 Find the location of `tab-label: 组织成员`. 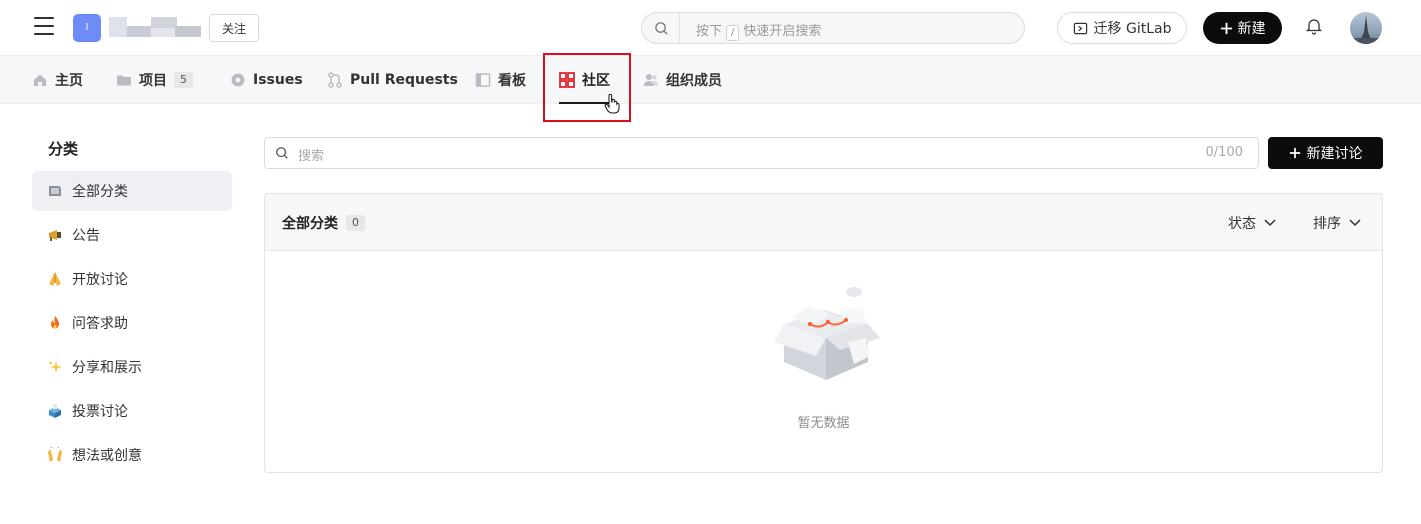

tab-label: 组织成员 is located at coordinates (694, 81).